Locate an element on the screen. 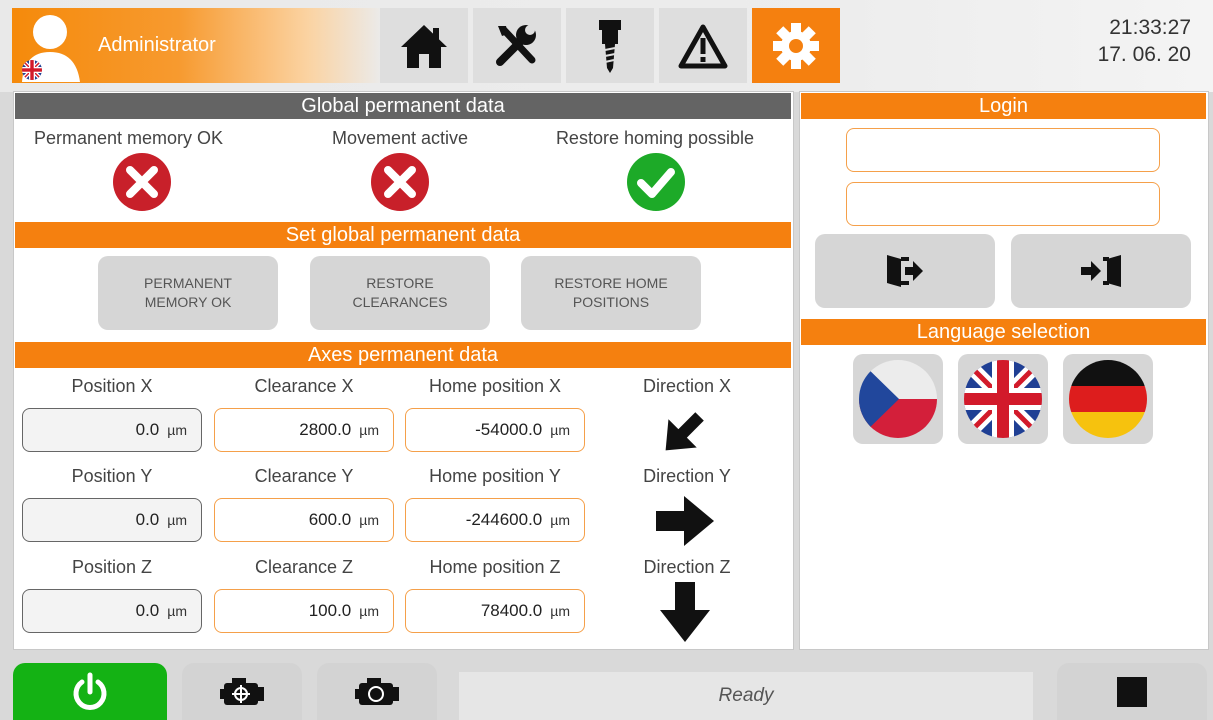 This screenshot has width=1213, height=720. home-position-x-input: -54000.0 µm is located at coordinates (495, 430).